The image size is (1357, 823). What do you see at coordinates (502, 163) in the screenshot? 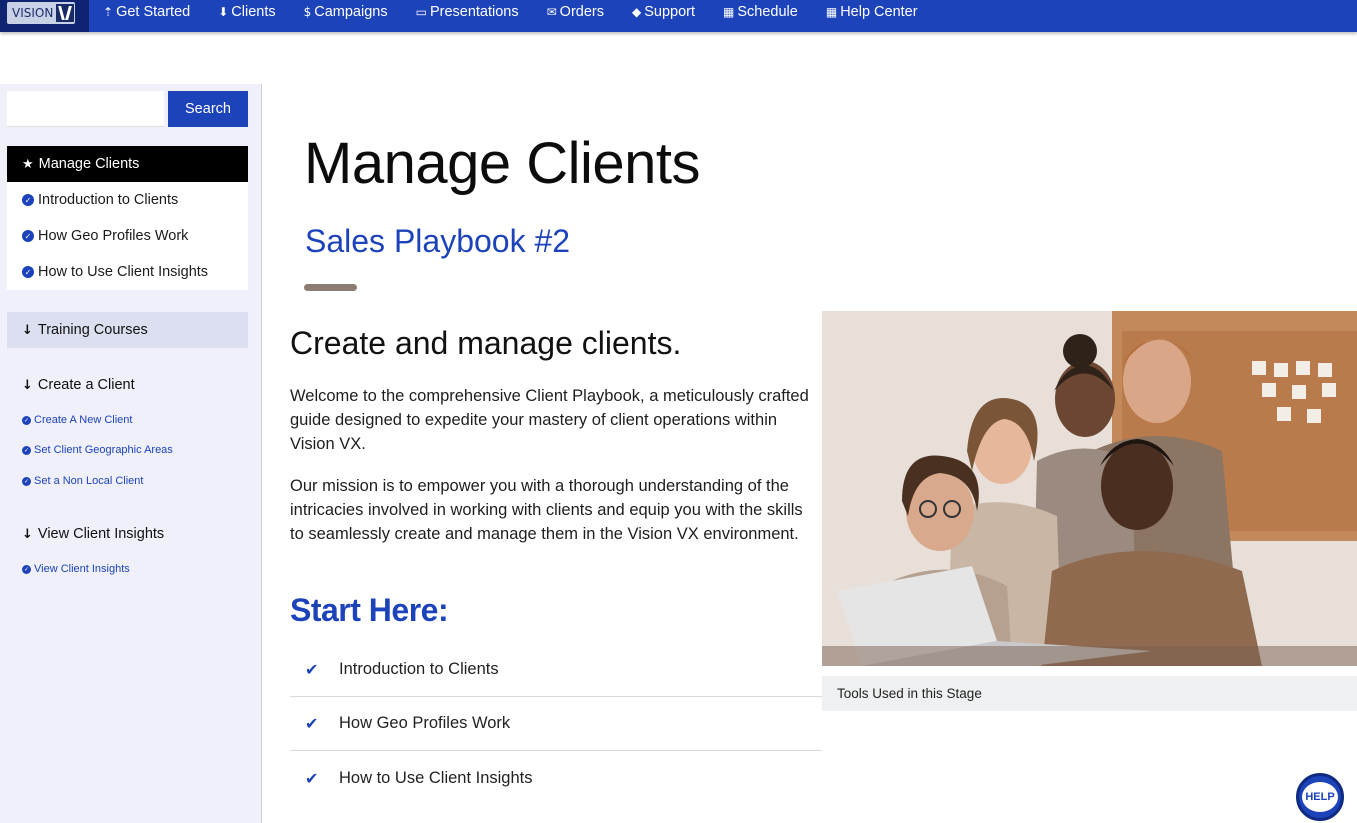
I see `page-title: Manage Clients` at bounding box center [502, 163].